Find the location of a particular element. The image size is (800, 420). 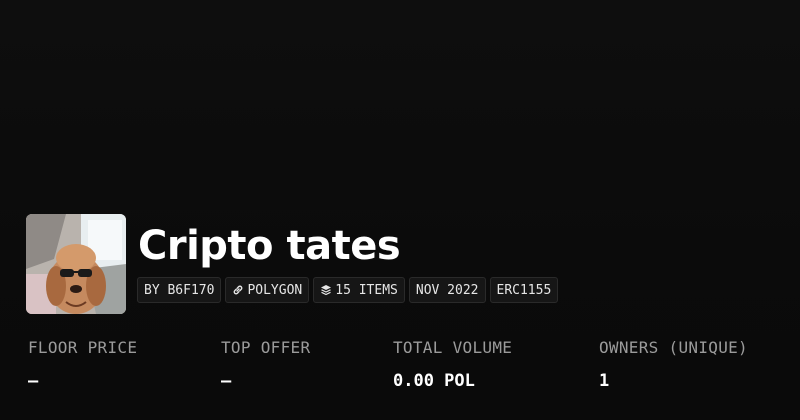

stat-total-volume: TOTAL VOLUME 0.00 POL is located at coordinates (452, 365).